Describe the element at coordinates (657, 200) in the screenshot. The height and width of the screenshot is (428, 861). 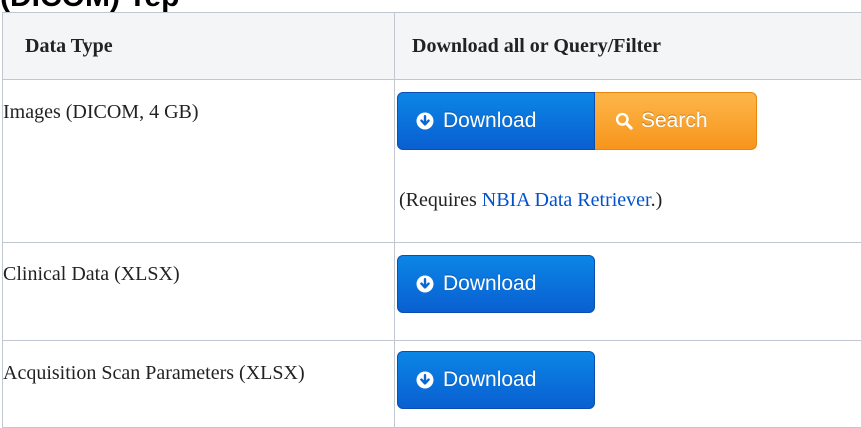
I see `requires-note-suffix: .)` at that location.